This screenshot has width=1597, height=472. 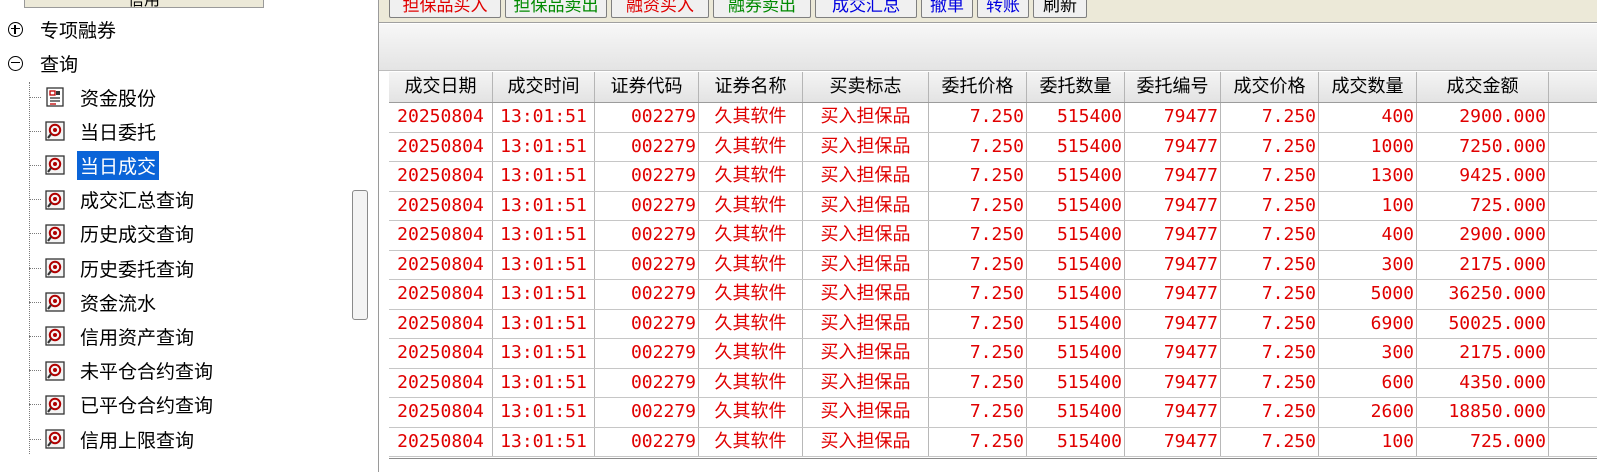 I want to click on toolbar-button: 刷新, so click(x=1060, y=9).